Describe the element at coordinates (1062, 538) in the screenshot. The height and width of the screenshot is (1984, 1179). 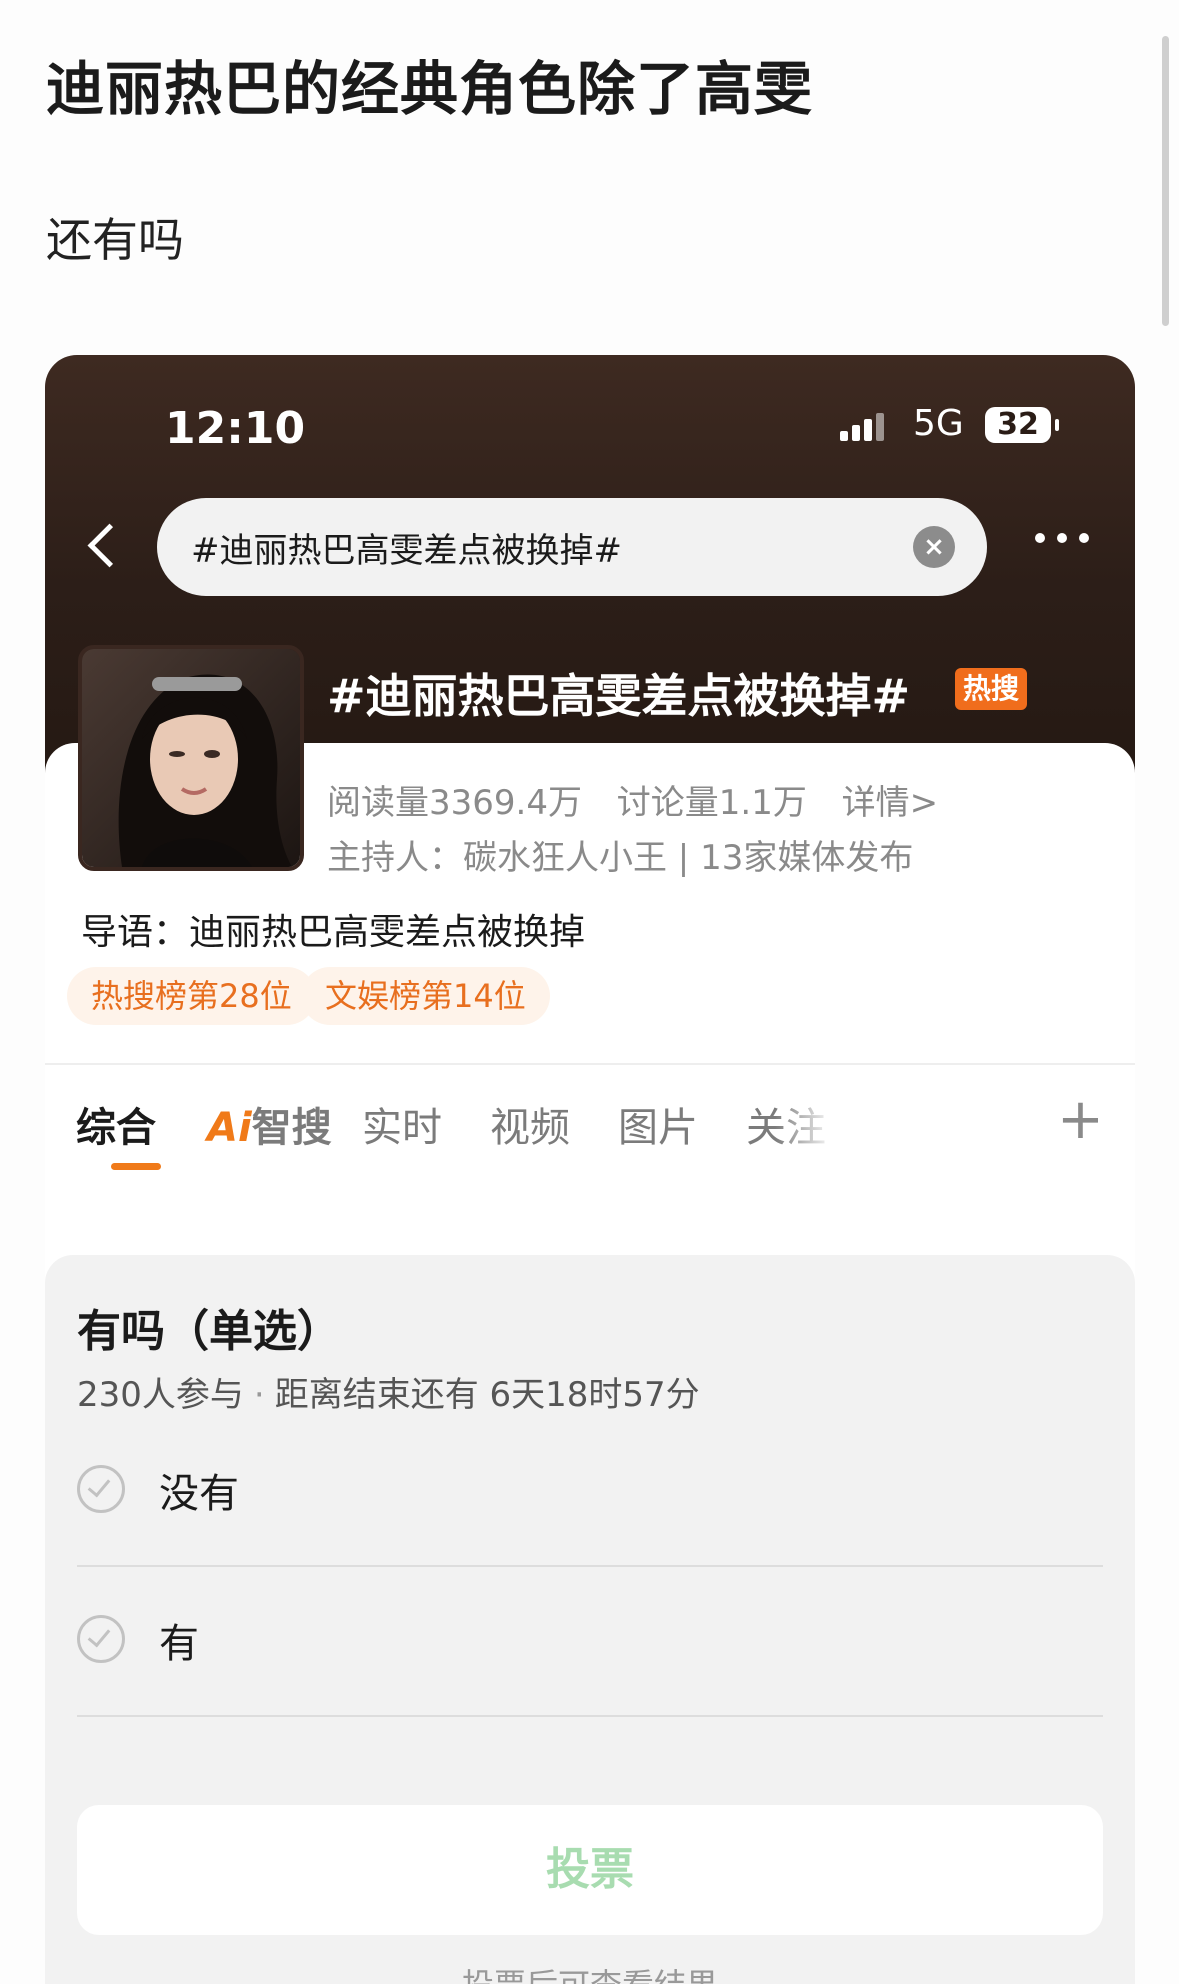
I see `more-icon` at that location.